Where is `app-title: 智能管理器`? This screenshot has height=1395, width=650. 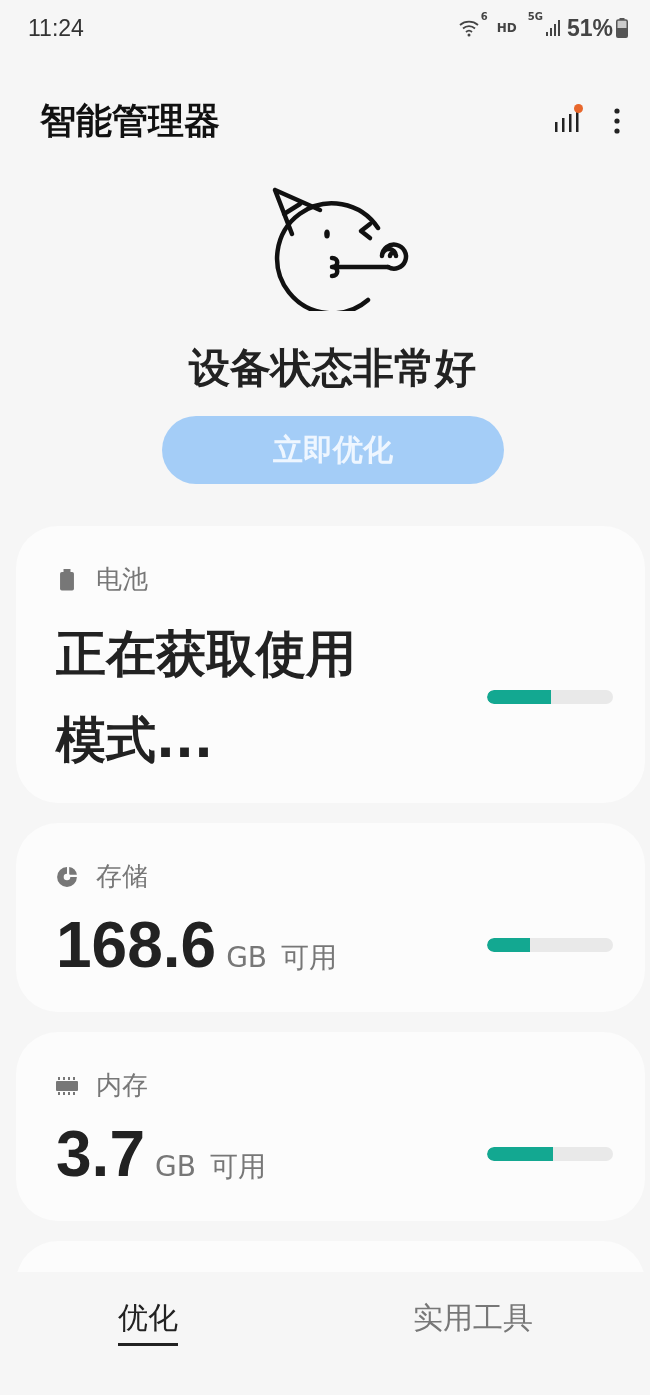 app-title: 智能管理器 is located at coordinates (130, 120).